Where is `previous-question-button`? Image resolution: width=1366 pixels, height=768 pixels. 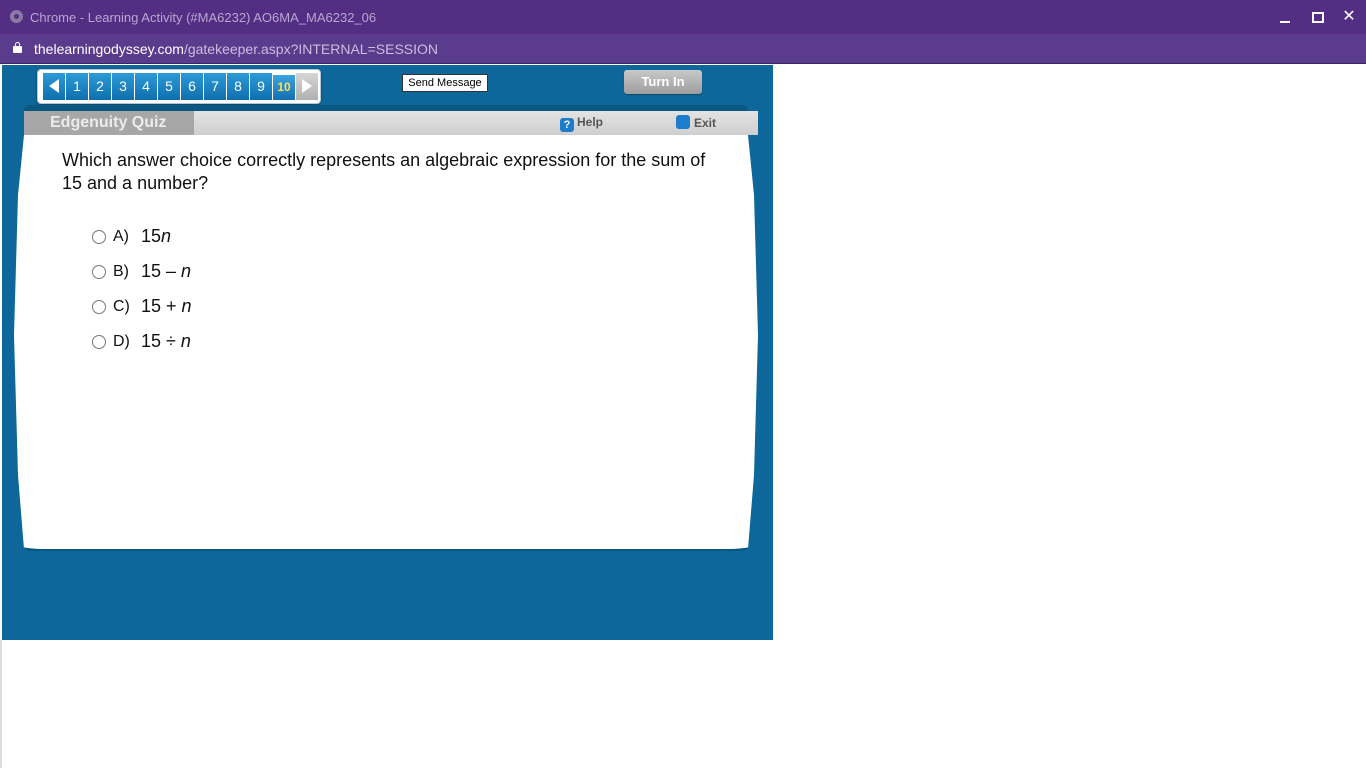
previous-question-button is located at coordinates (54, 86).